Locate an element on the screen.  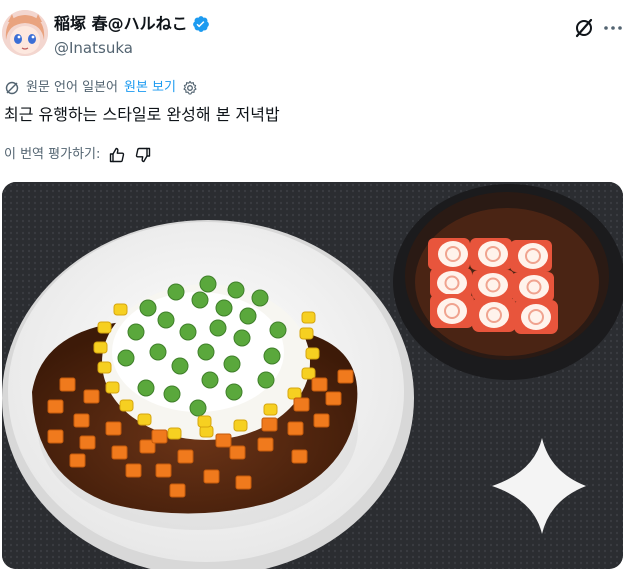
avatar is located at coordinates (25, 33).